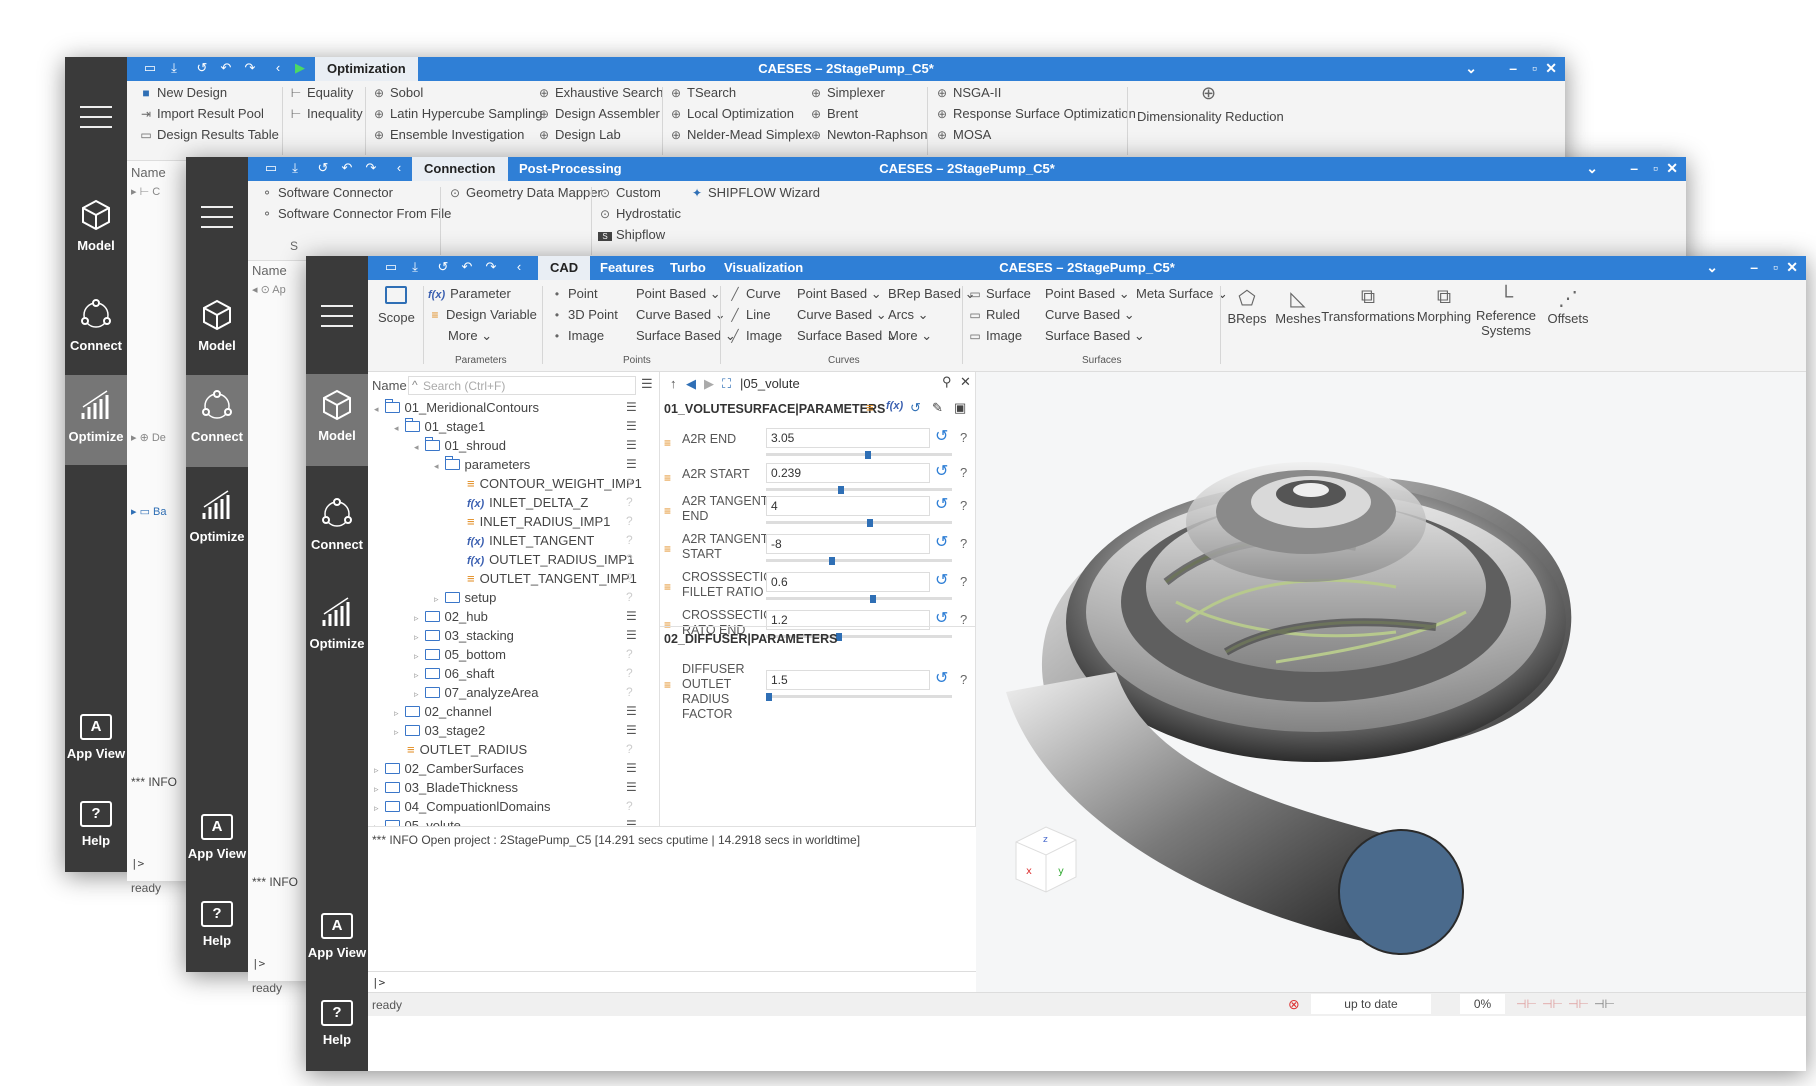 The width and height of the screenshot is (1816, 1086). What do you see at coordinates (754, 293) in the screenshot?
I see `curve-button: ╱ Curve` at bounding box center [754, 293].